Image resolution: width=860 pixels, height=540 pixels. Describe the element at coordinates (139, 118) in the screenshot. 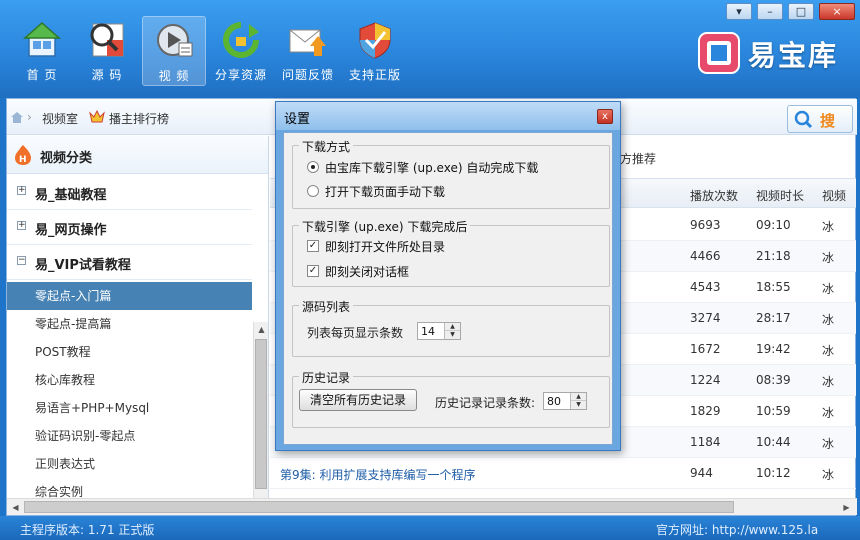

I see `breadcrumb-ranking: 播主排行榜` at that location.